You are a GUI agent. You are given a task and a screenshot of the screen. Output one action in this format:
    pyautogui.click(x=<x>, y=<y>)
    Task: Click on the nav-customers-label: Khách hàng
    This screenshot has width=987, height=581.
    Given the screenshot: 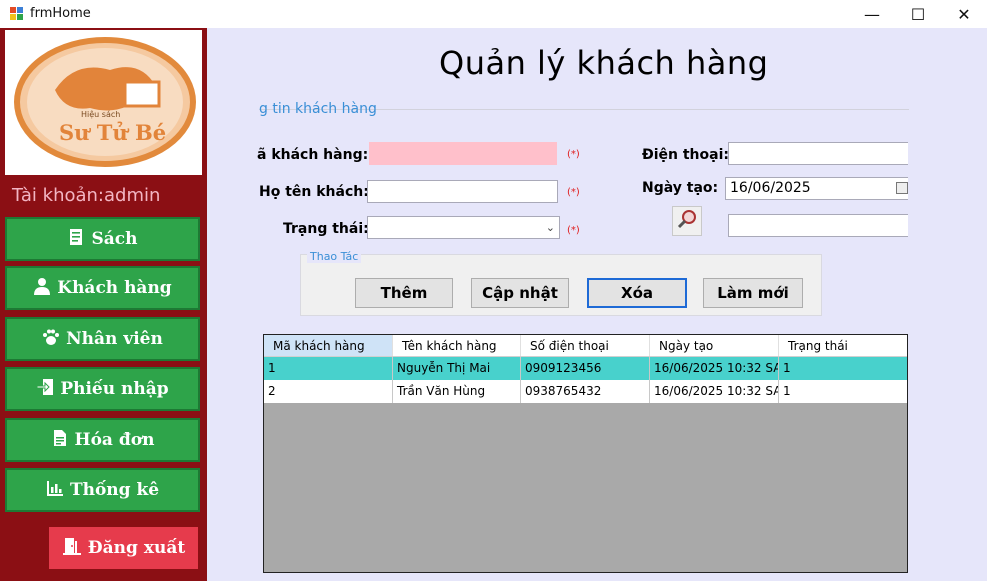 What is the action you would take?
    pyautogui.click(x=114, y=288)
    